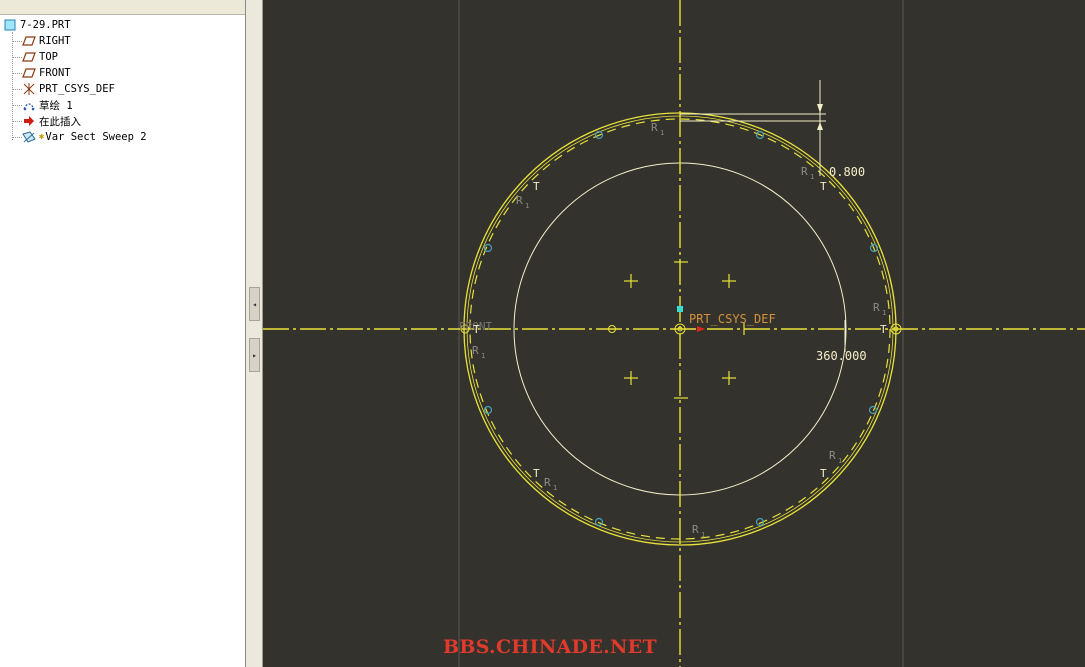 The height and width of the screenshot is (667, 1085). What do you see at coordinates (550, 647) in the screenshot?
I see `watermark: BBS.CHINADE.NET` at bounding box center [550, 647].